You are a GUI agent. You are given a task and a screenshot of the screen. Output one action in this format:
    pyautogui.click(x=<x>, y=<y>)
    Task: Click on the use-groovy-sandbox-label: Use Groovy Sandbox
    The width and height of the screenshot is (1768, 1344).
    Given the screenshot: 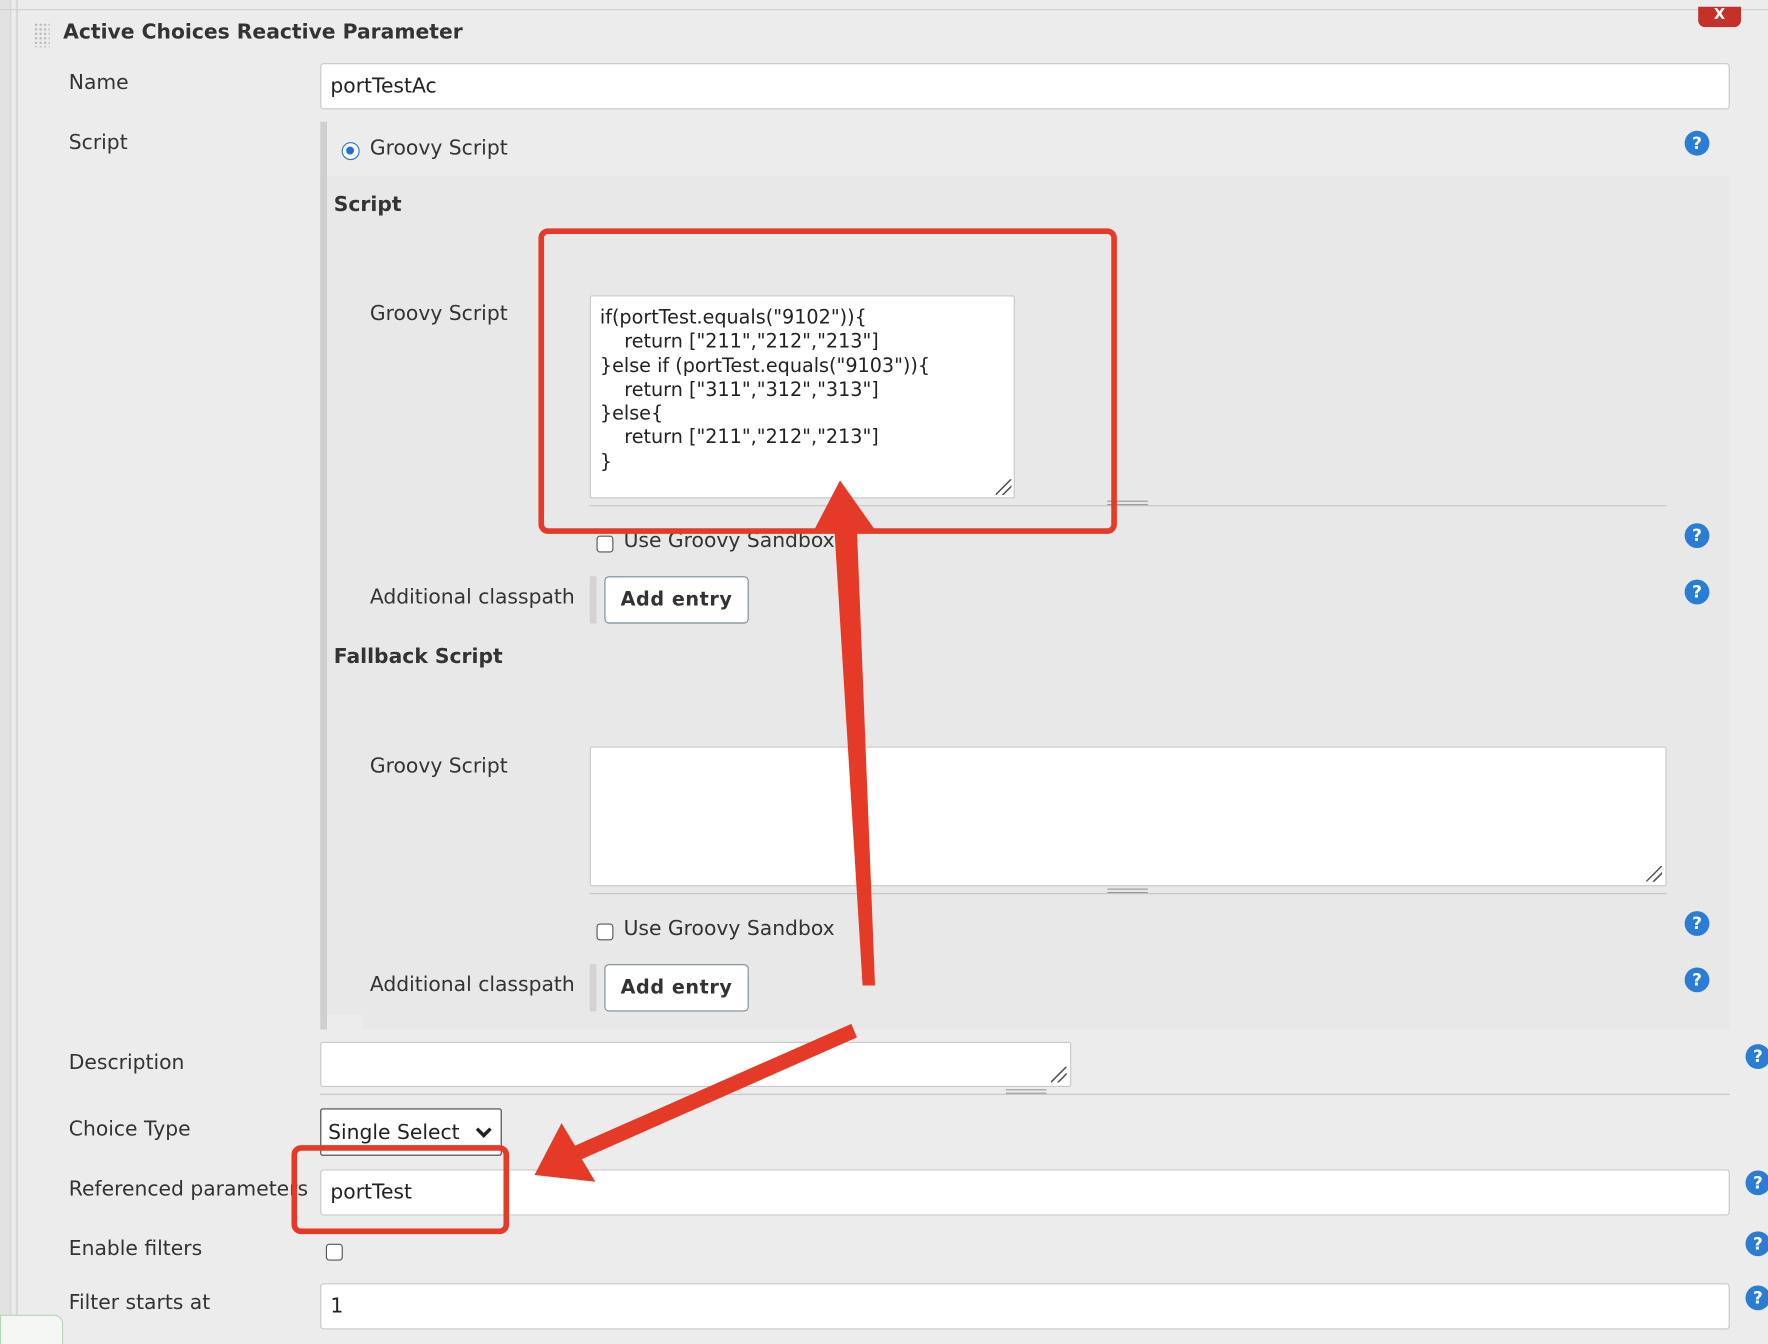 What is the action you would take?
    pyautogui.click(x=729, y=540)
    